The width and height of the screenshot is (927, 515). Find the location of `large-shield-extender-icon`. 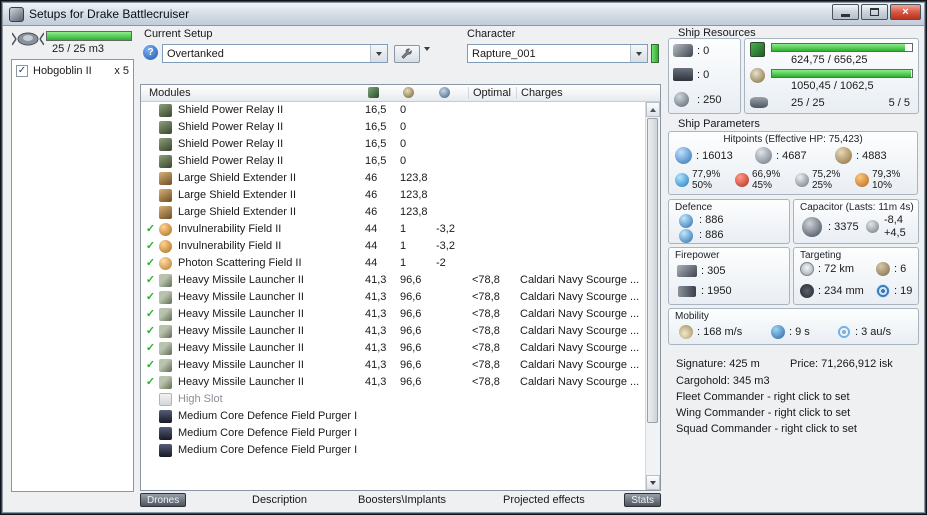

large-shield-extender-icon is located at coordinates (165, 195).